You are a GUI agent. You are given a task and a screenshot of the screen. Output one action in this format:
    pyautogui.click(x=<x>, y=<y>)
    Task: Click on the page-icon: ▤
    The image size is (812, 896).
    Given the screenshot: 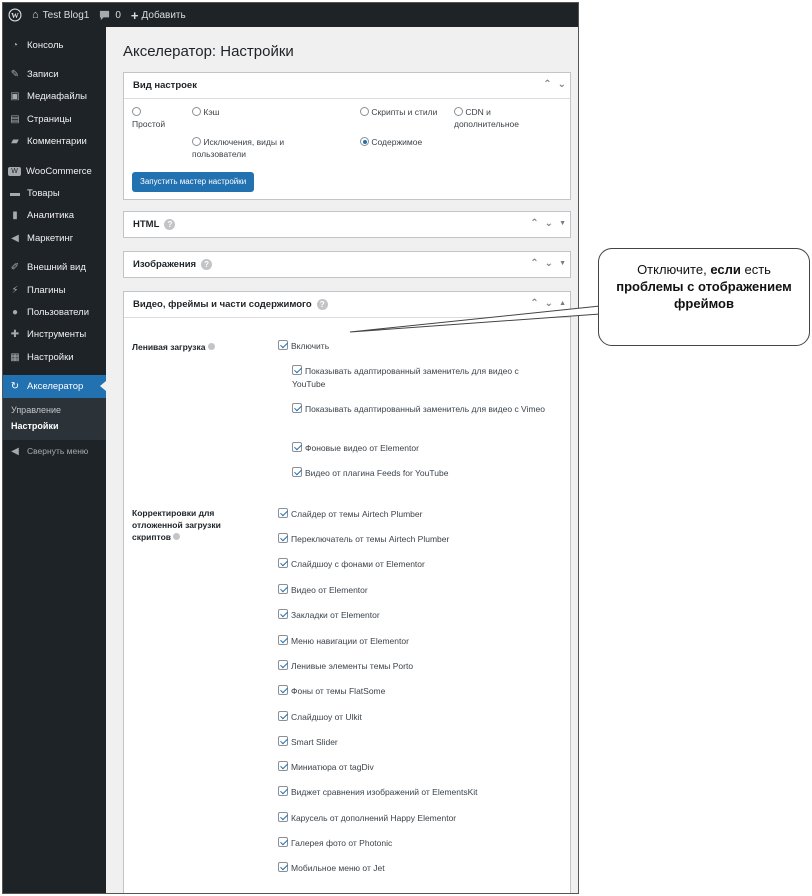 What is the action you would take?
    pyautogui.click(x=15, y=119)
    